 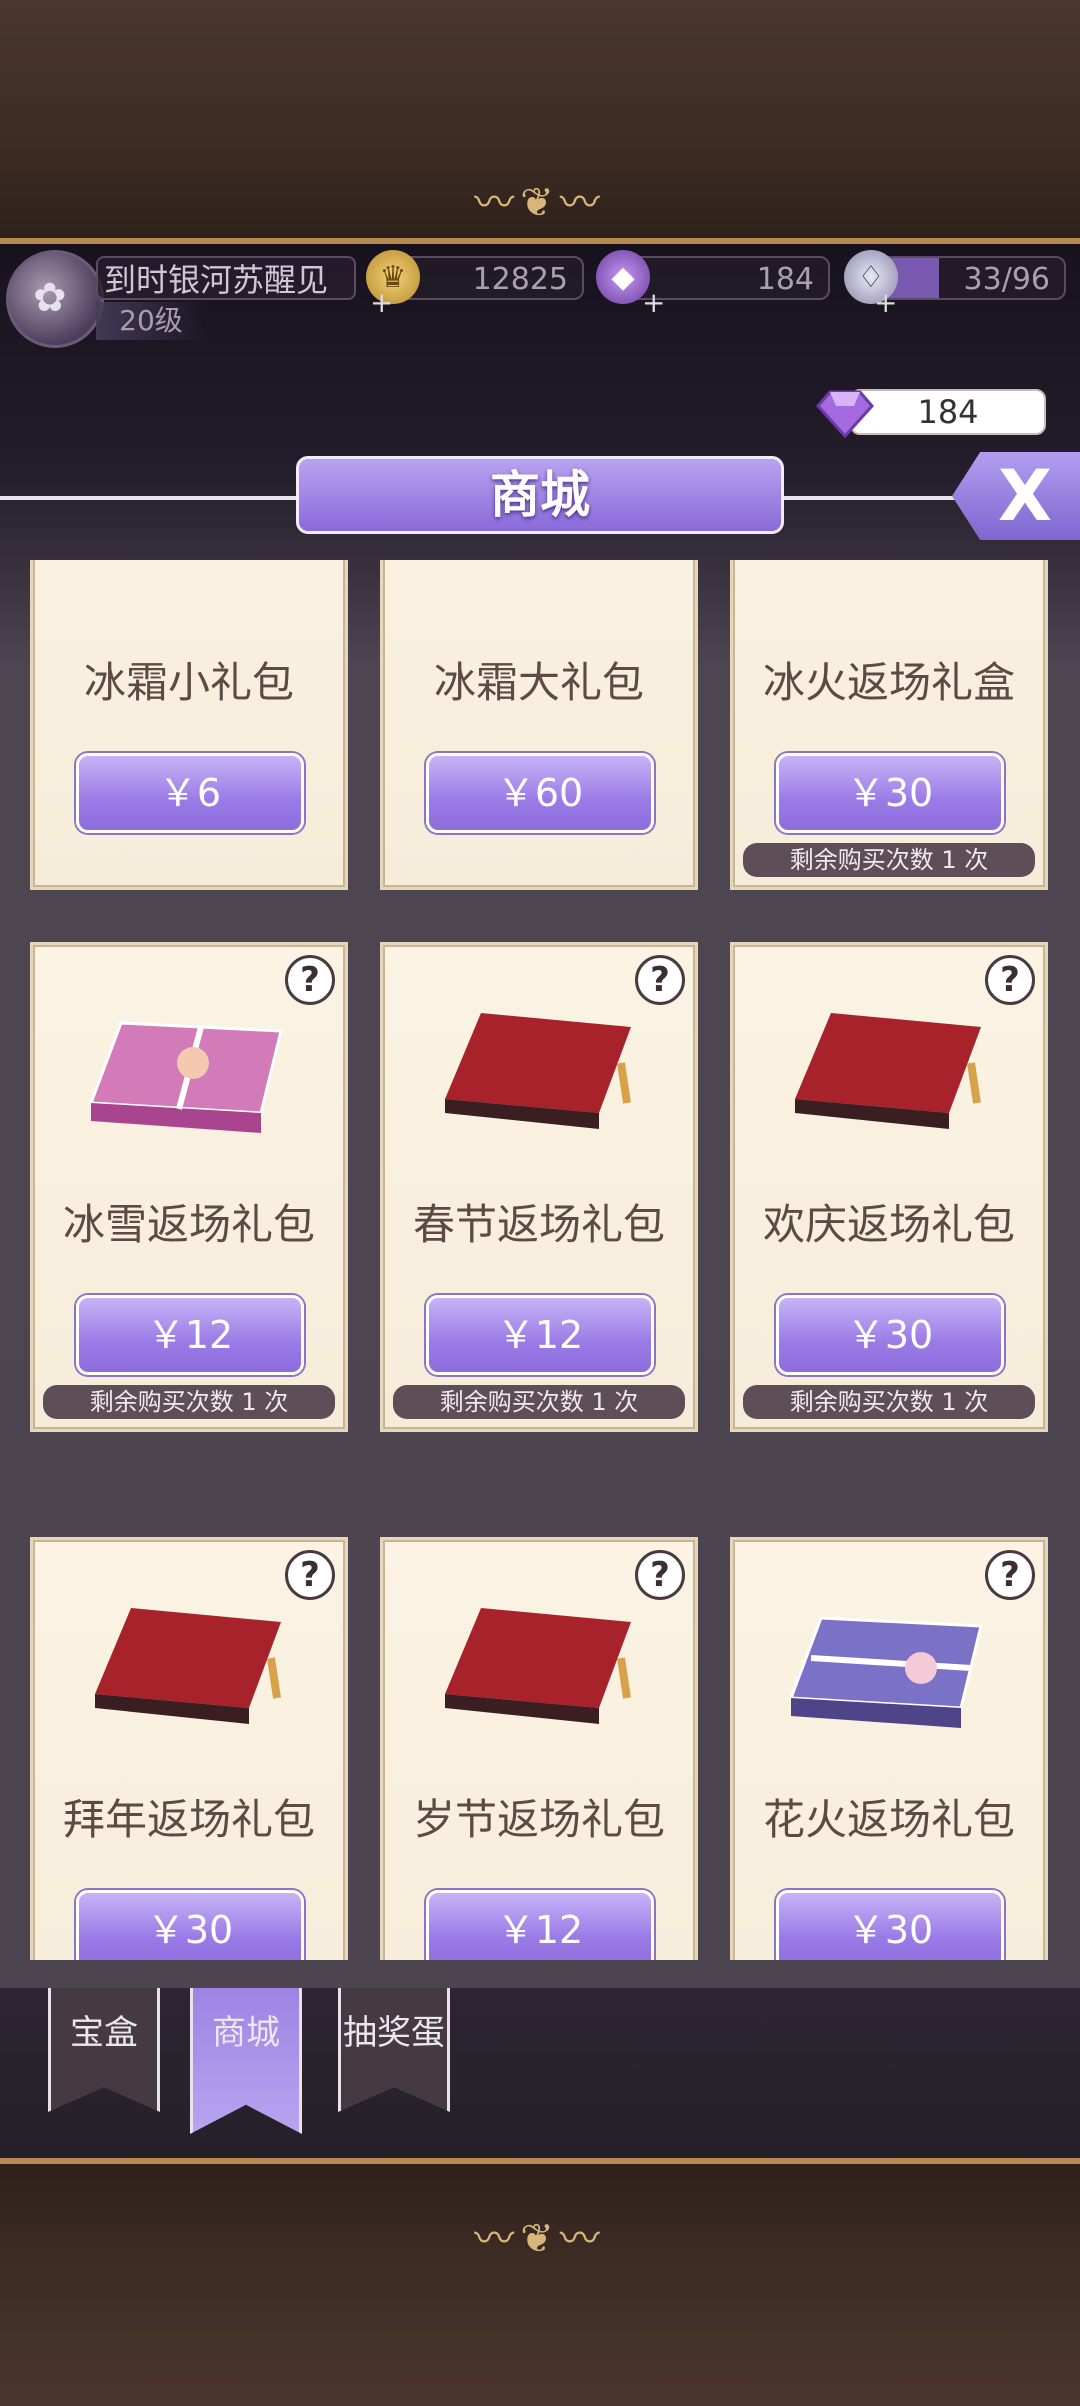 What do you see at coordinates (889, 1748) in the screenshot?
I see `shop-item-card: ? 花火返场礼包 ￥30` at bounding box center [889, 1748].